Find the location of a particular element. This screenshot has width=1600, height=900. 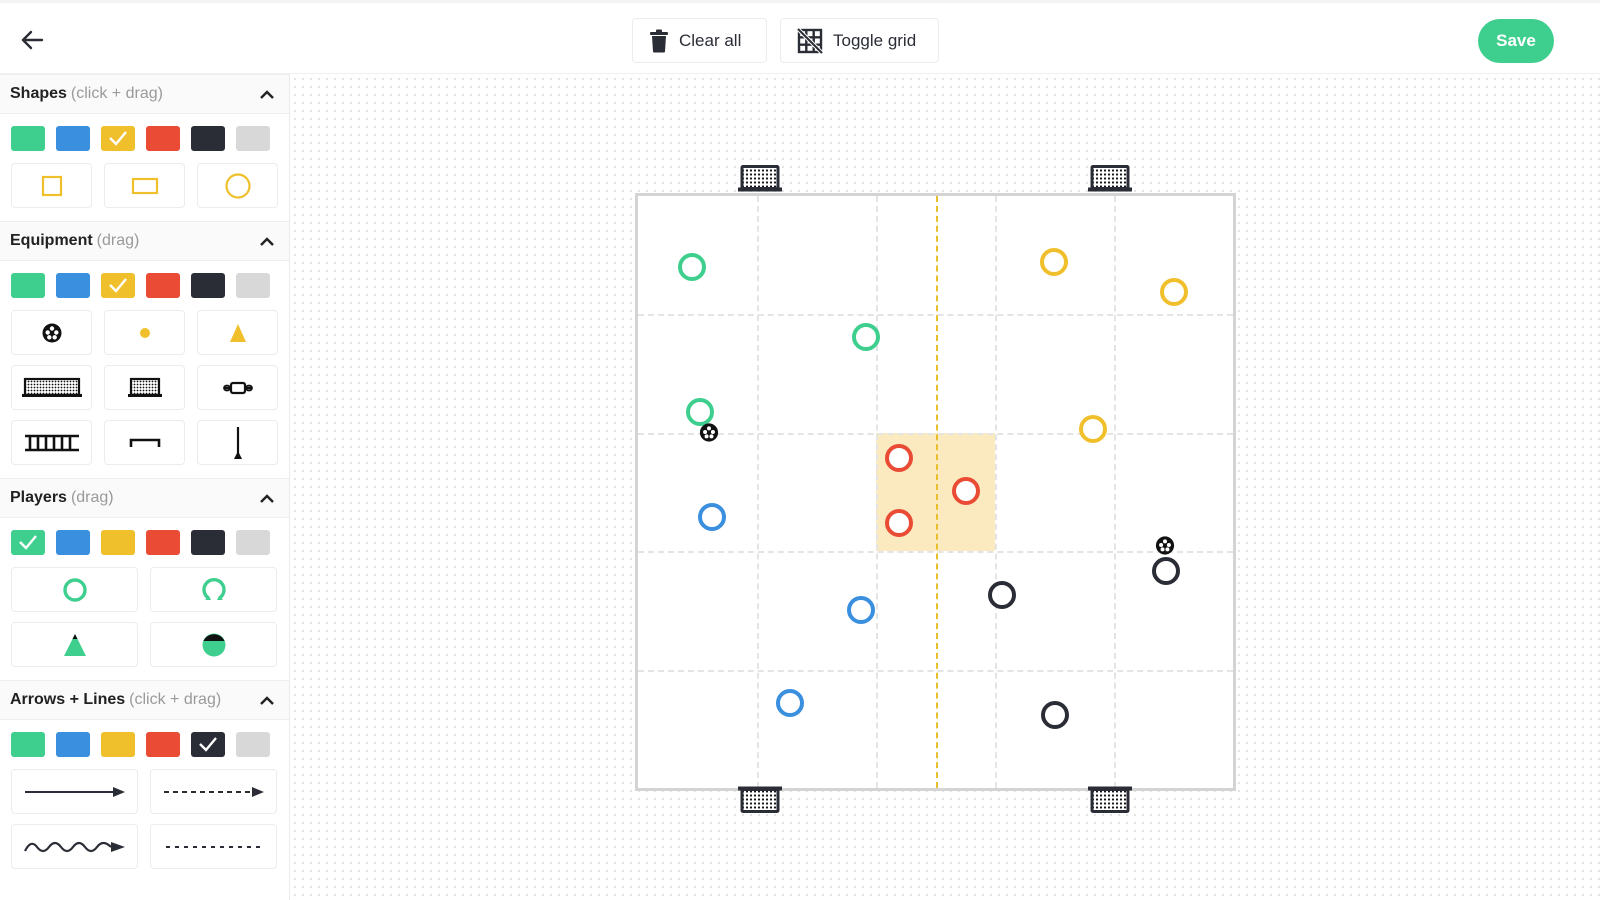

small-goal-icon is located at coordinates (144, 387).